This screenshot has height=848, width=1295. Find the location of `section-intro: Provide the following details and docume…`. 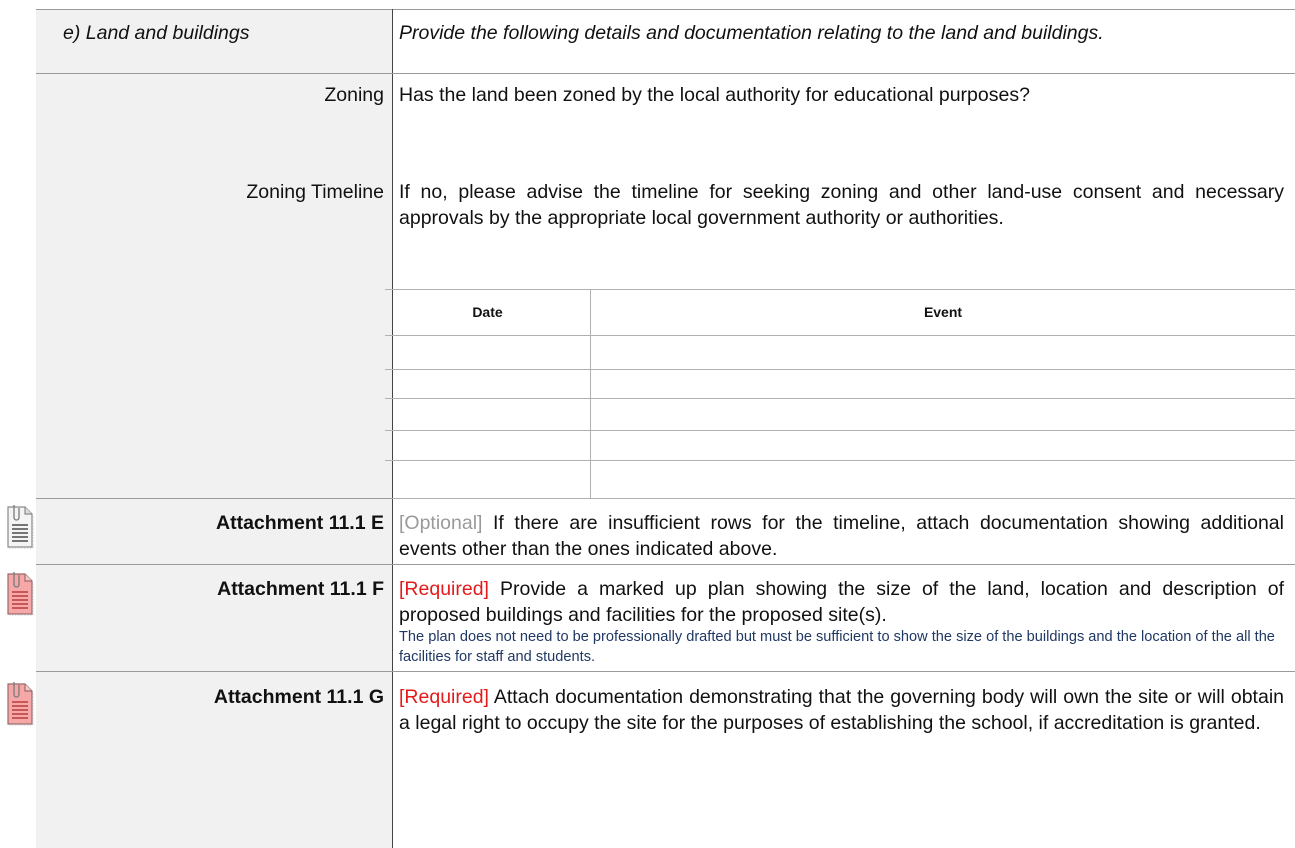

section-intro: Provide the following details and docume… is located at coordinates (751, 33).